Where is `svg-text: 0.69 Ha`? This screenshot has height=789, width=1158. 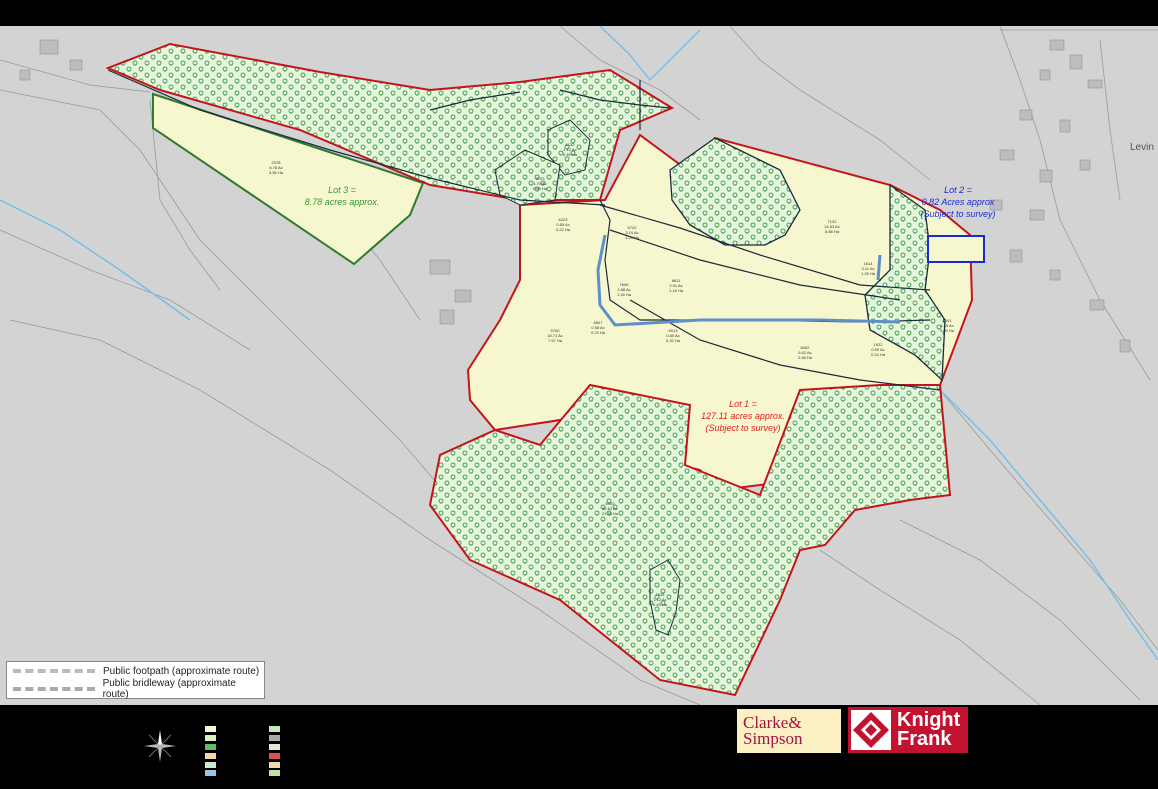 svg-text: 0.69 Ha is located at coordinates (540, 188).